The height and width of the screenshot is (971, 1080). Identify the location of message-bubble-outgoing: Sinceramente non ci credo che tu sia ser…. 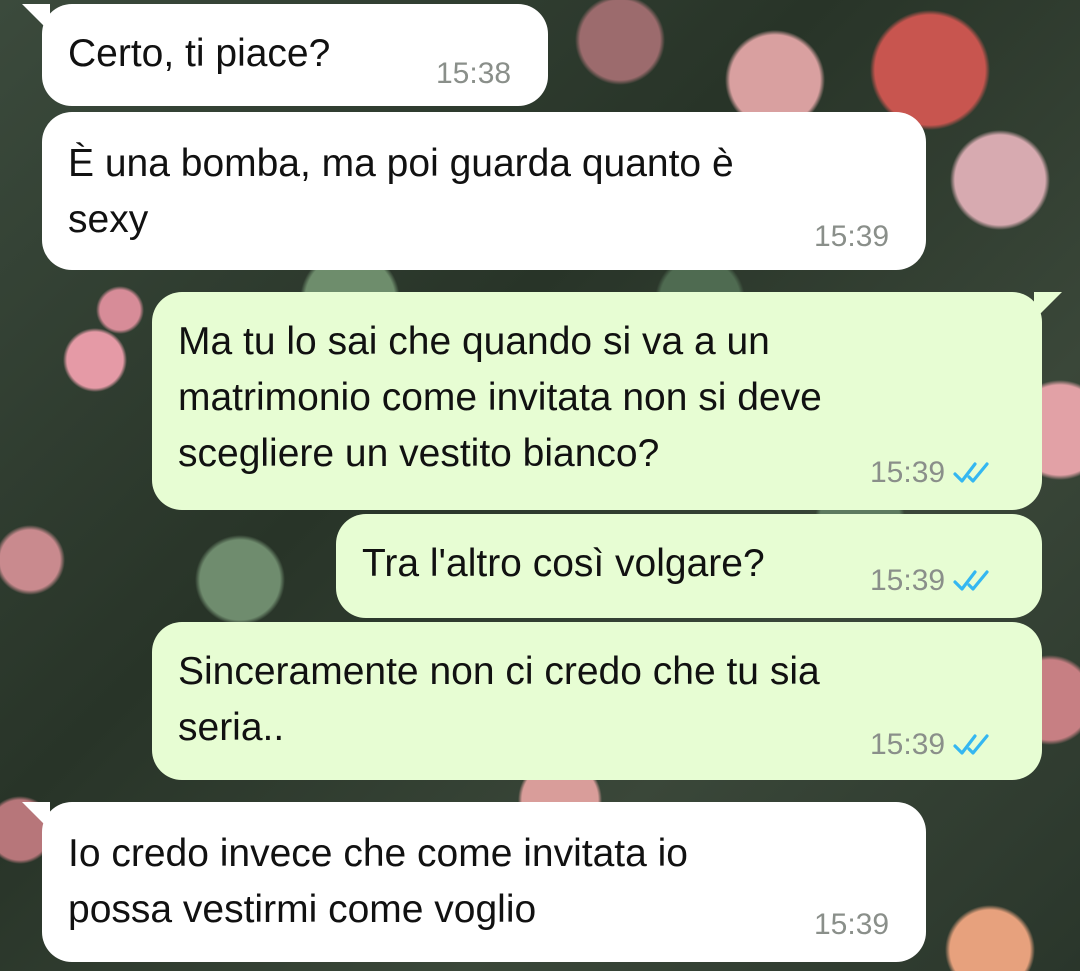
(597, 701).